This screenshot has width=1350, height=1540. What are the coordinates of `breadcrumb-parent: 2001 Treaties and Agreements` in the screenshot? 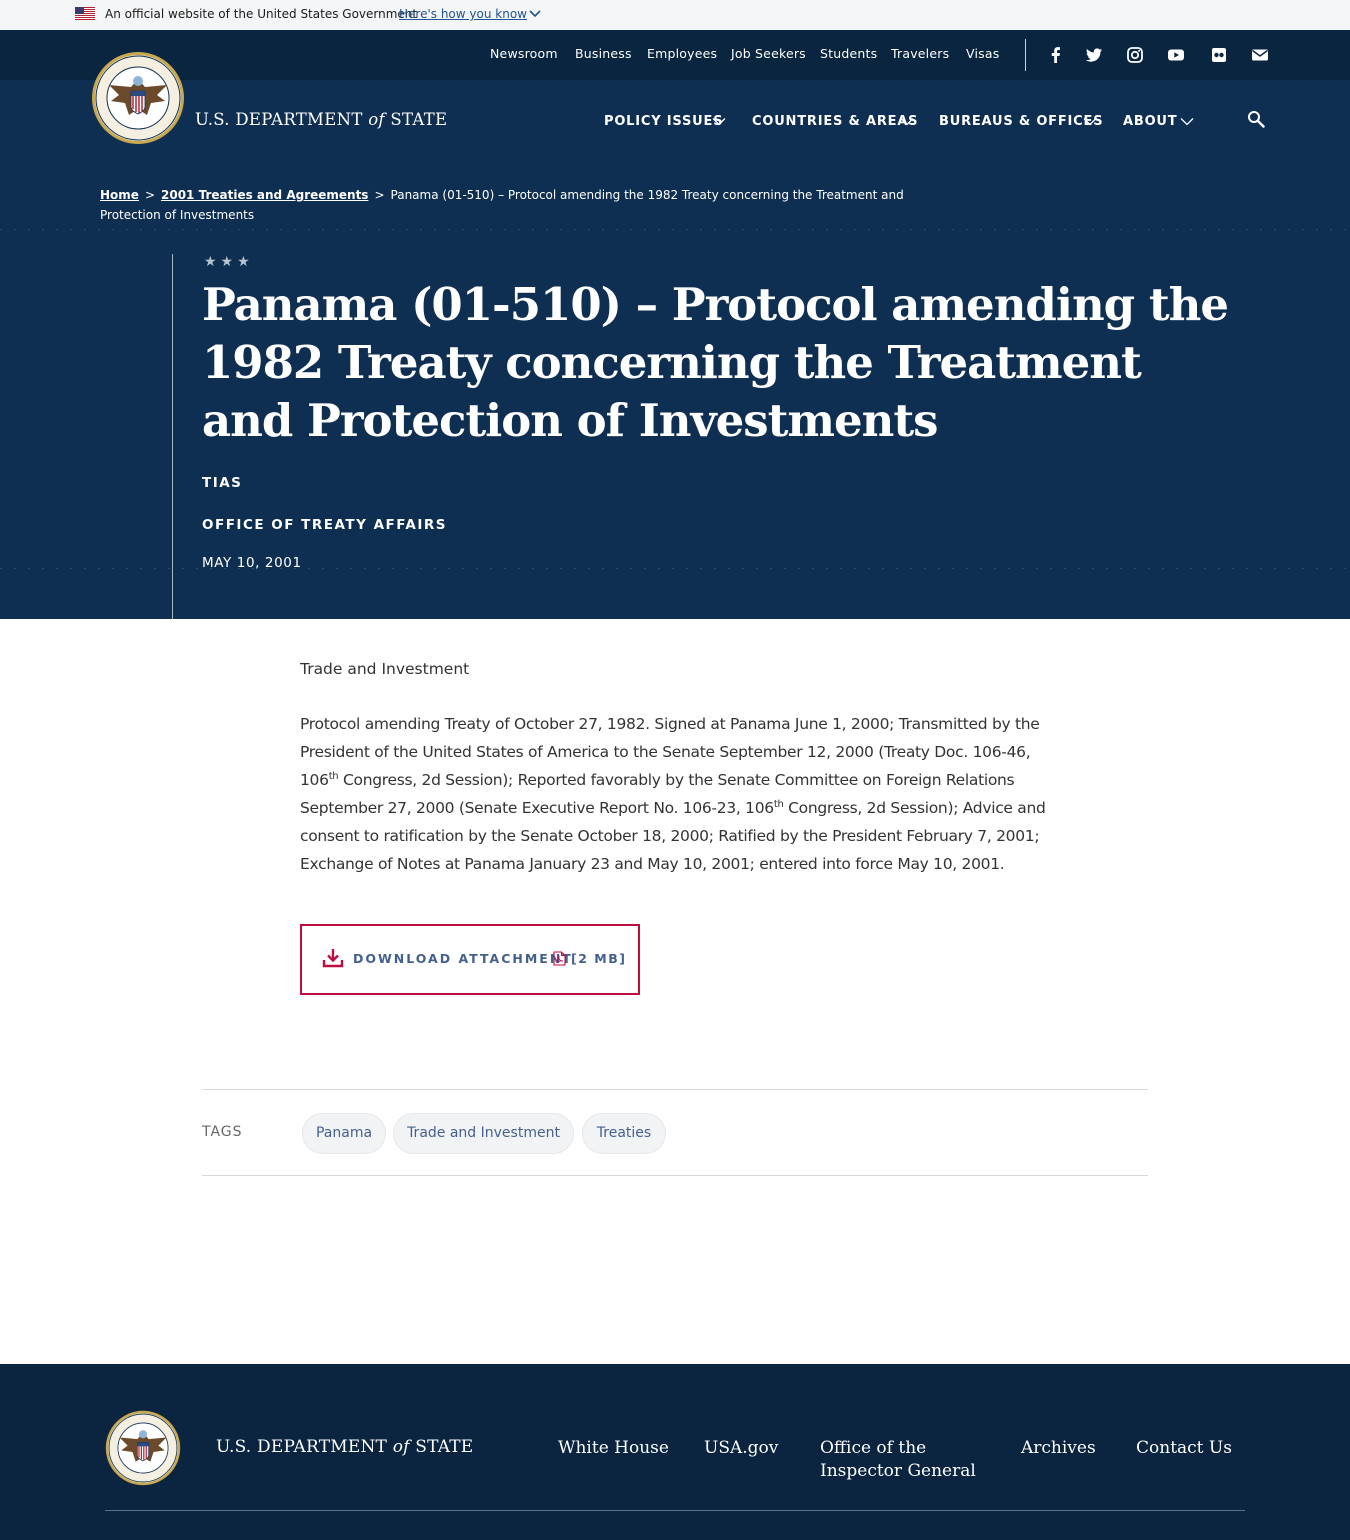 It's located at (264, 195).